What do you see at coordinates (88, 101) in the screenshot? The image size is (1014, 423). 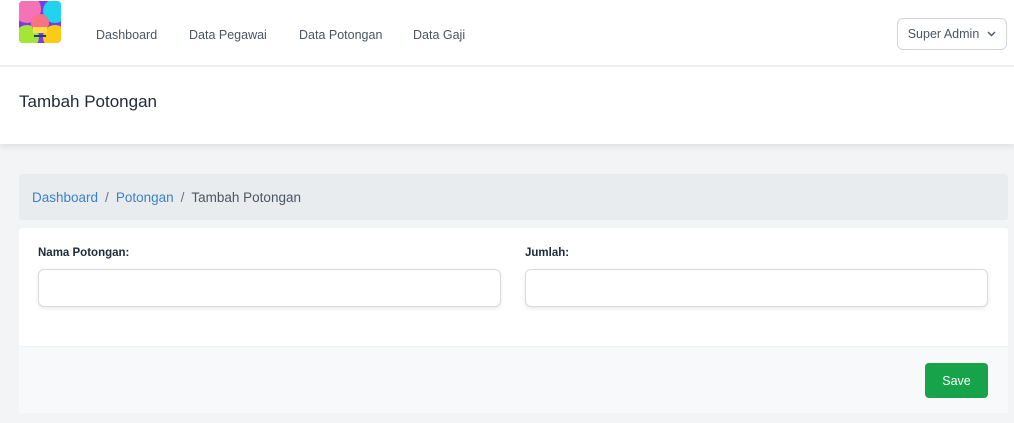 I see `page-title: Tambah Potongan` at bounding box center [88, 101].